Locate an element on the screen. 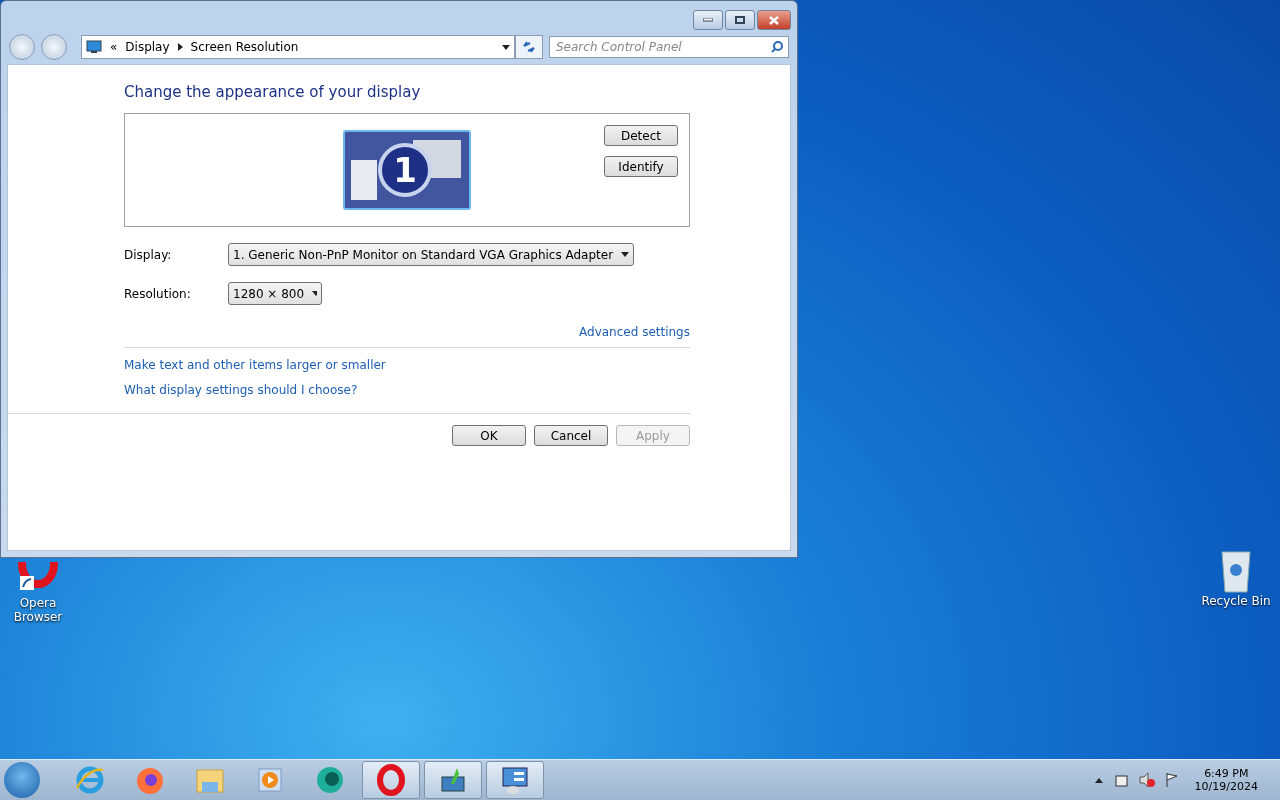  preview-button: Detect is located at coordinates (641, 135).